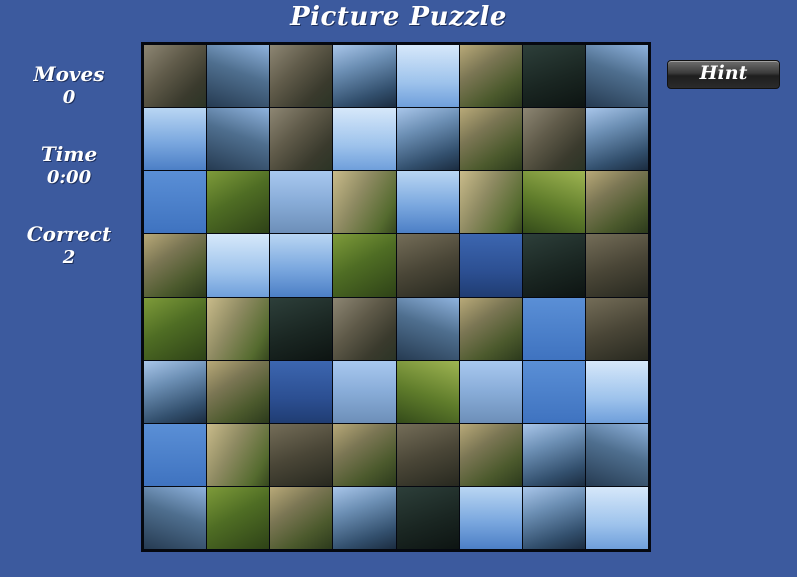  What do you see at coordinates (398, 17) in the screenshot?
I see `game-title: Picture Puzzle` at bounding box center [398, 17].